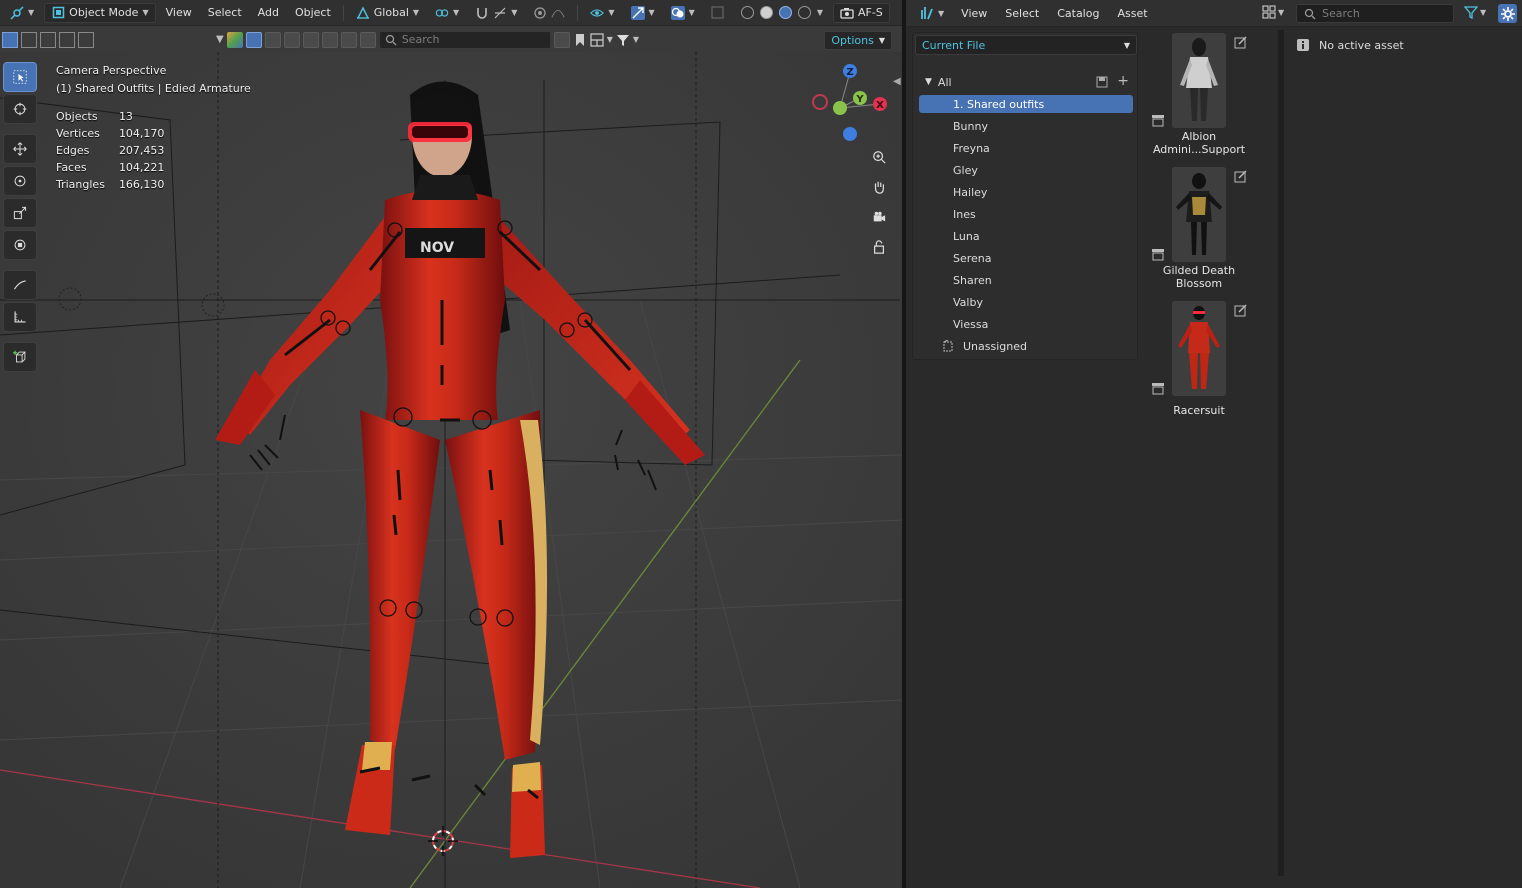 This screenshot has height=888, width=1522. What do you see at coordinates (464, 39) in the screenshot?
I see `viewport-search-input: Search` at bounding box center [464, 39].